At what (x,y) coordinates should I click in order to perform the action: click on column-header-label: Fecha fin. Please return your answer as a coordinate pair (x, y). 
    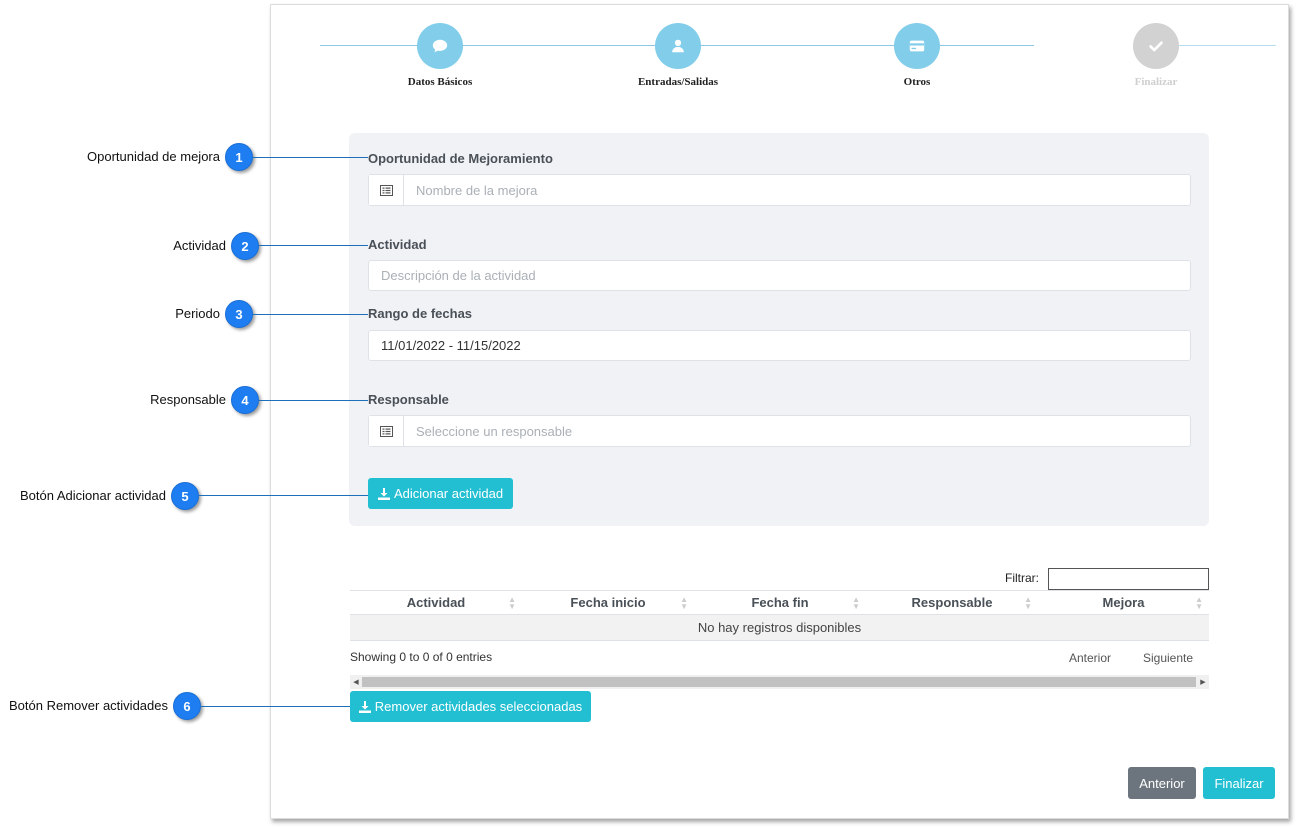
    Looking at the image, I should click on (780, 602).